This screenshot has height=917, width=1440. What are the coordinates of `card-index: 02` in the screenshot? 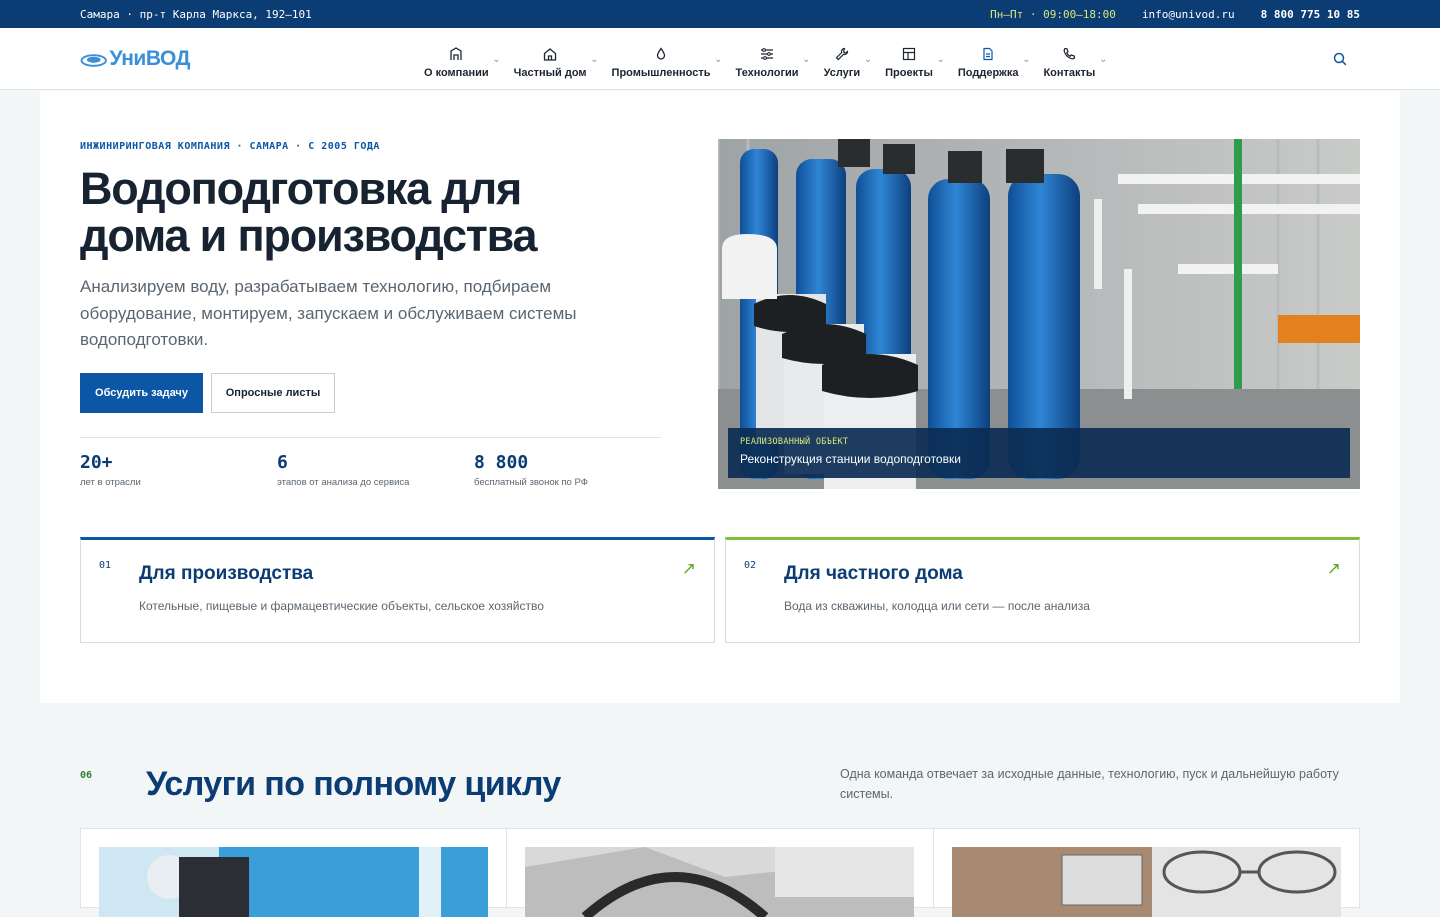 It's located at (750, 565).